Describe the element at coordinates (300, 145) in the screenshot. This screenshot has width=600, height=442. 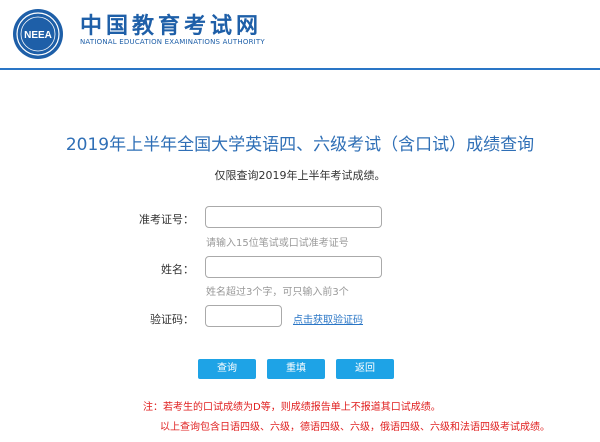
I see `page-title: 2019年上半年全国大学英语四、六级考试（含口试）成绩查询` at that location.